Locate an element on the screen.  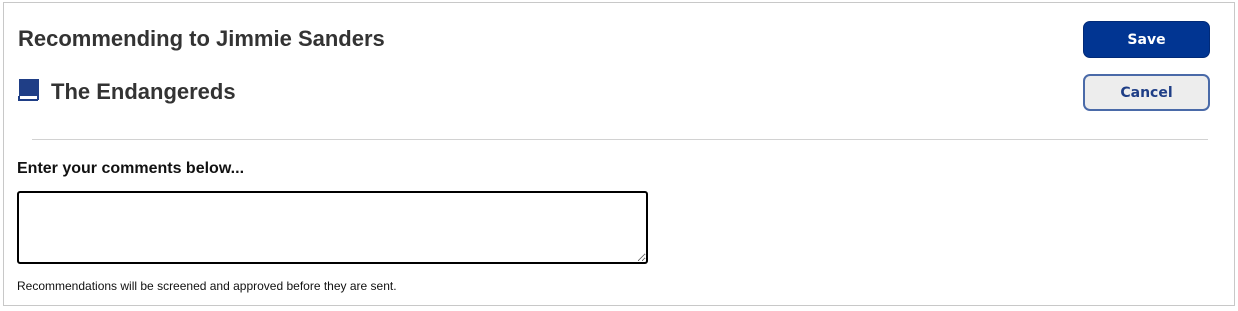
book-title: The Endangereds is located at coordinates (143, 91).